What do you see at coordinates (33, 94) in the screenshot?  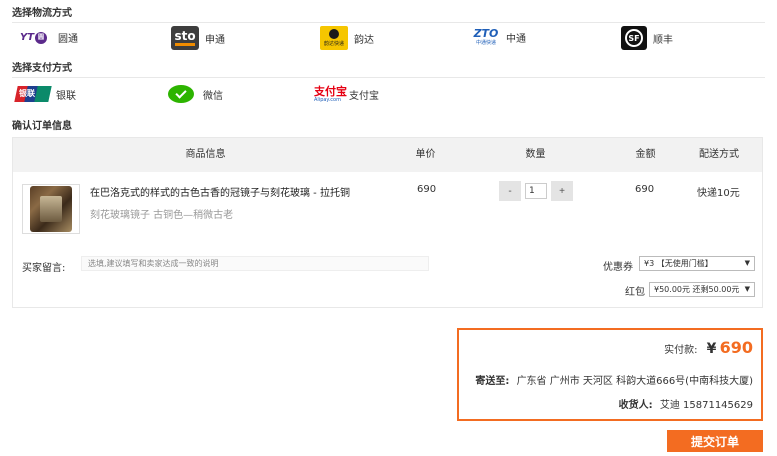 I see `unionpay-logo-icon: 银联` at bounding box center [33, 94].